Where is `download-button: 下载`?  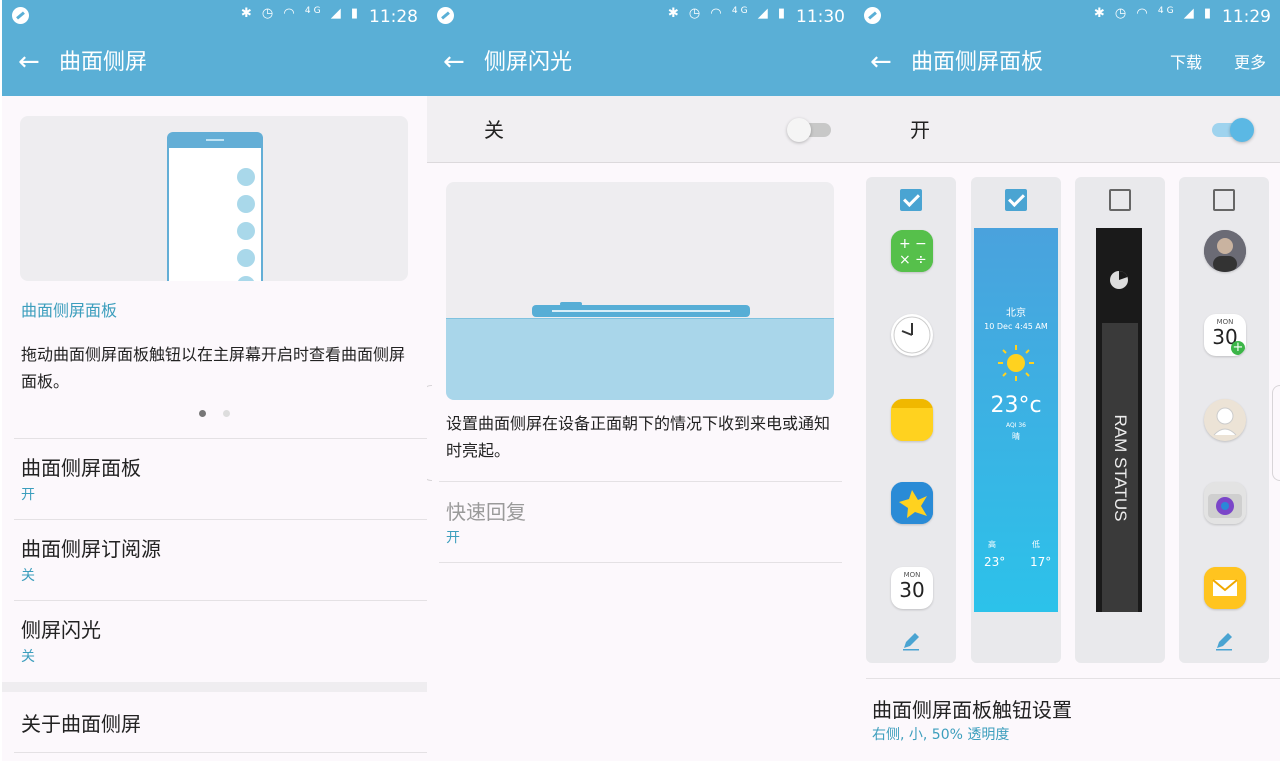
download-button: 下载 is located at coordinates (1186, 63).